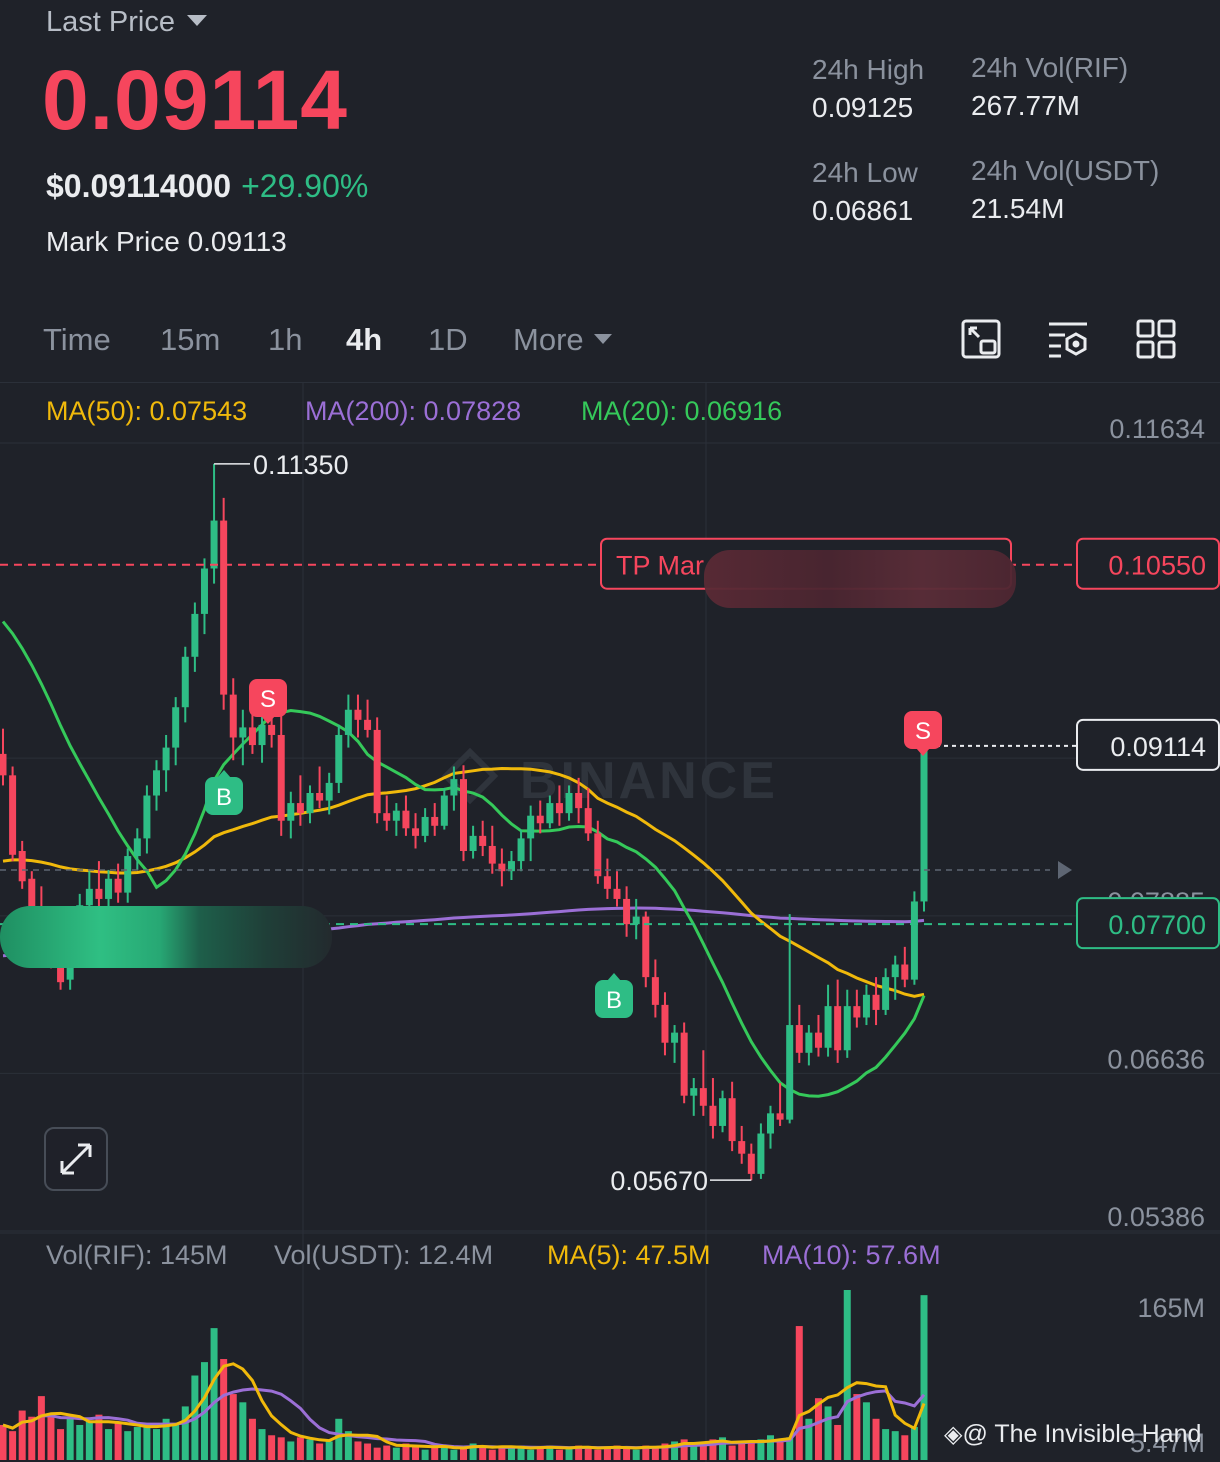  Describe the element at coordinates (285, 340) in the screenshot. I see `tab-1h: 1h` at that location.